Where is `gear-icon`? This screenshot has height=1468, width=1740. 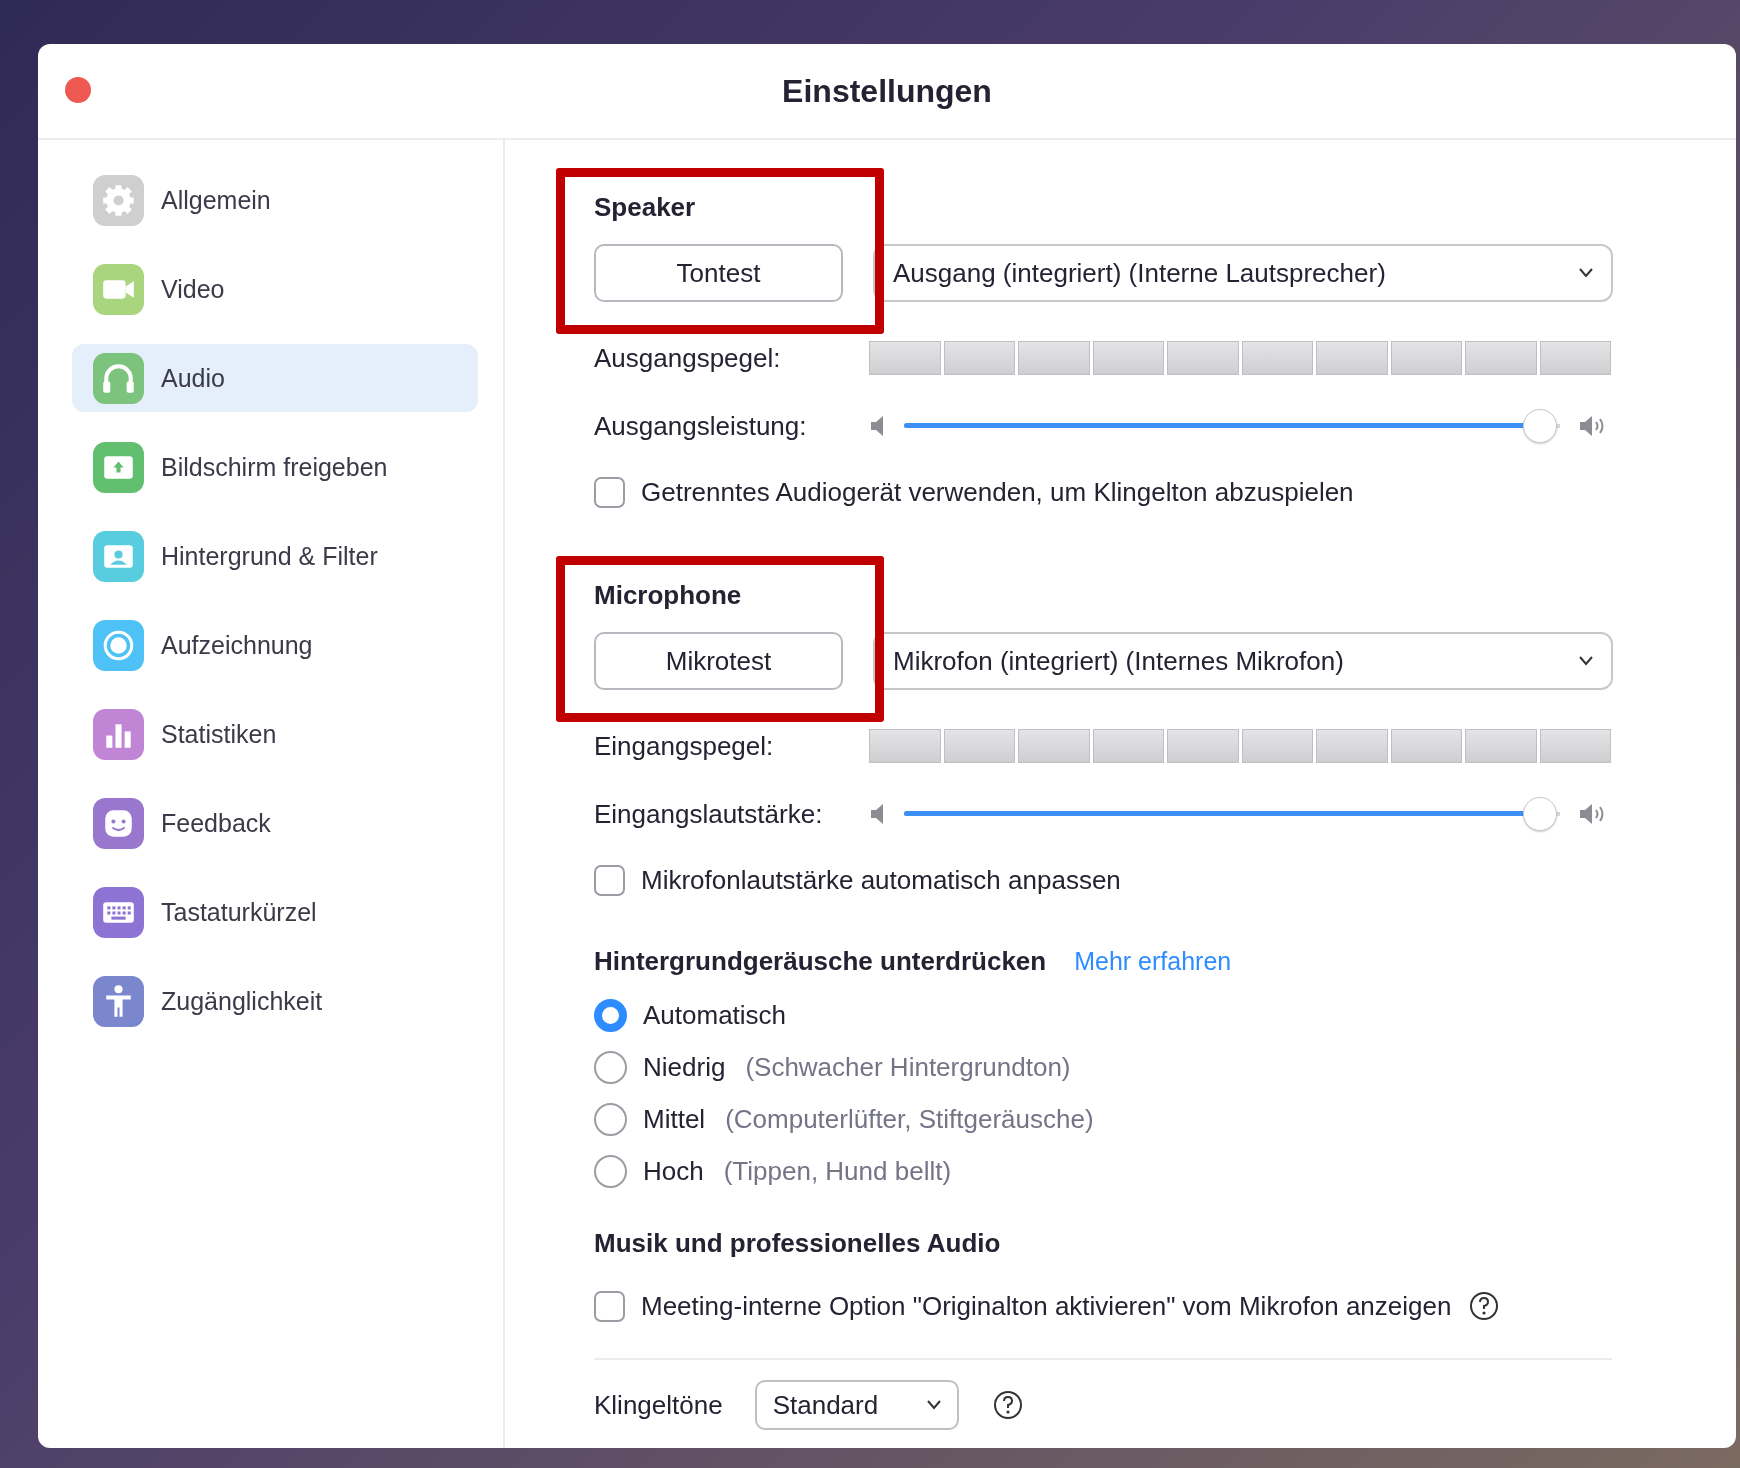 gear-icon is located at coordinates (118, 200).